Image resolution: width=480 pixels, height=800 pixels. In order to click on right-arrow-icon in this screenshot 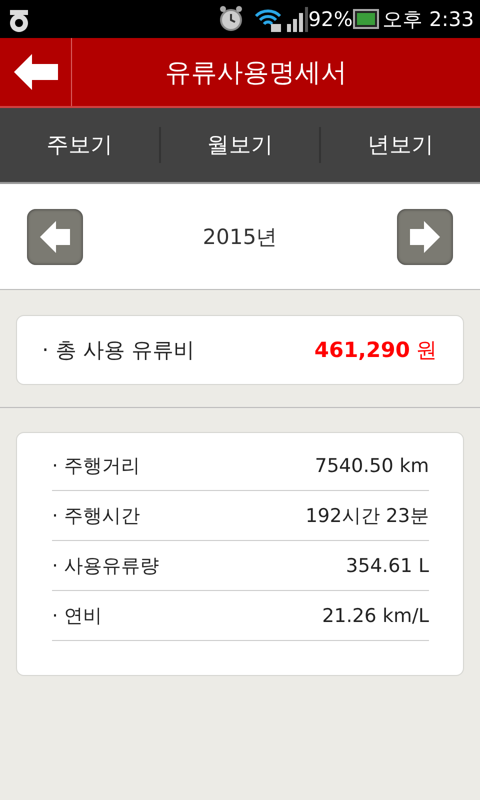, I will do `click(425, 236)`.